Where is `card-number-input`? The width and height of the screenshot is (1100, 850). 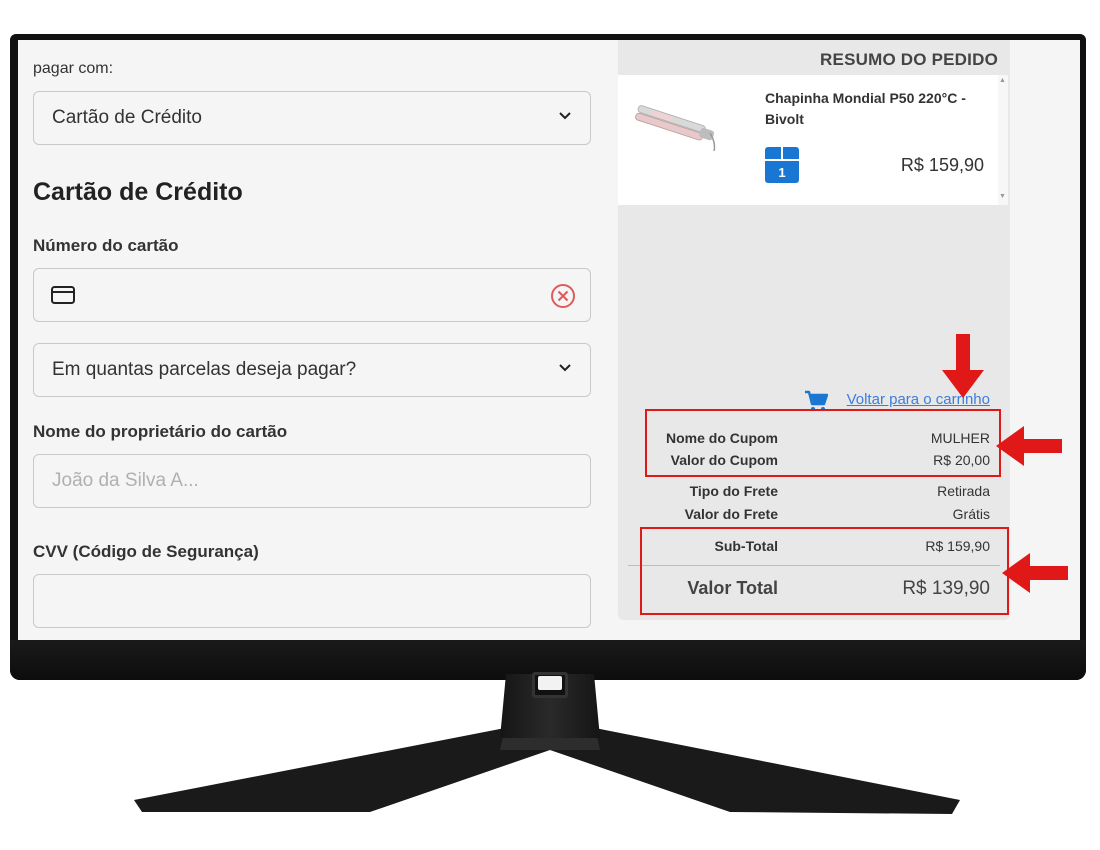 card-number-input is located at coordinates (312, 295).